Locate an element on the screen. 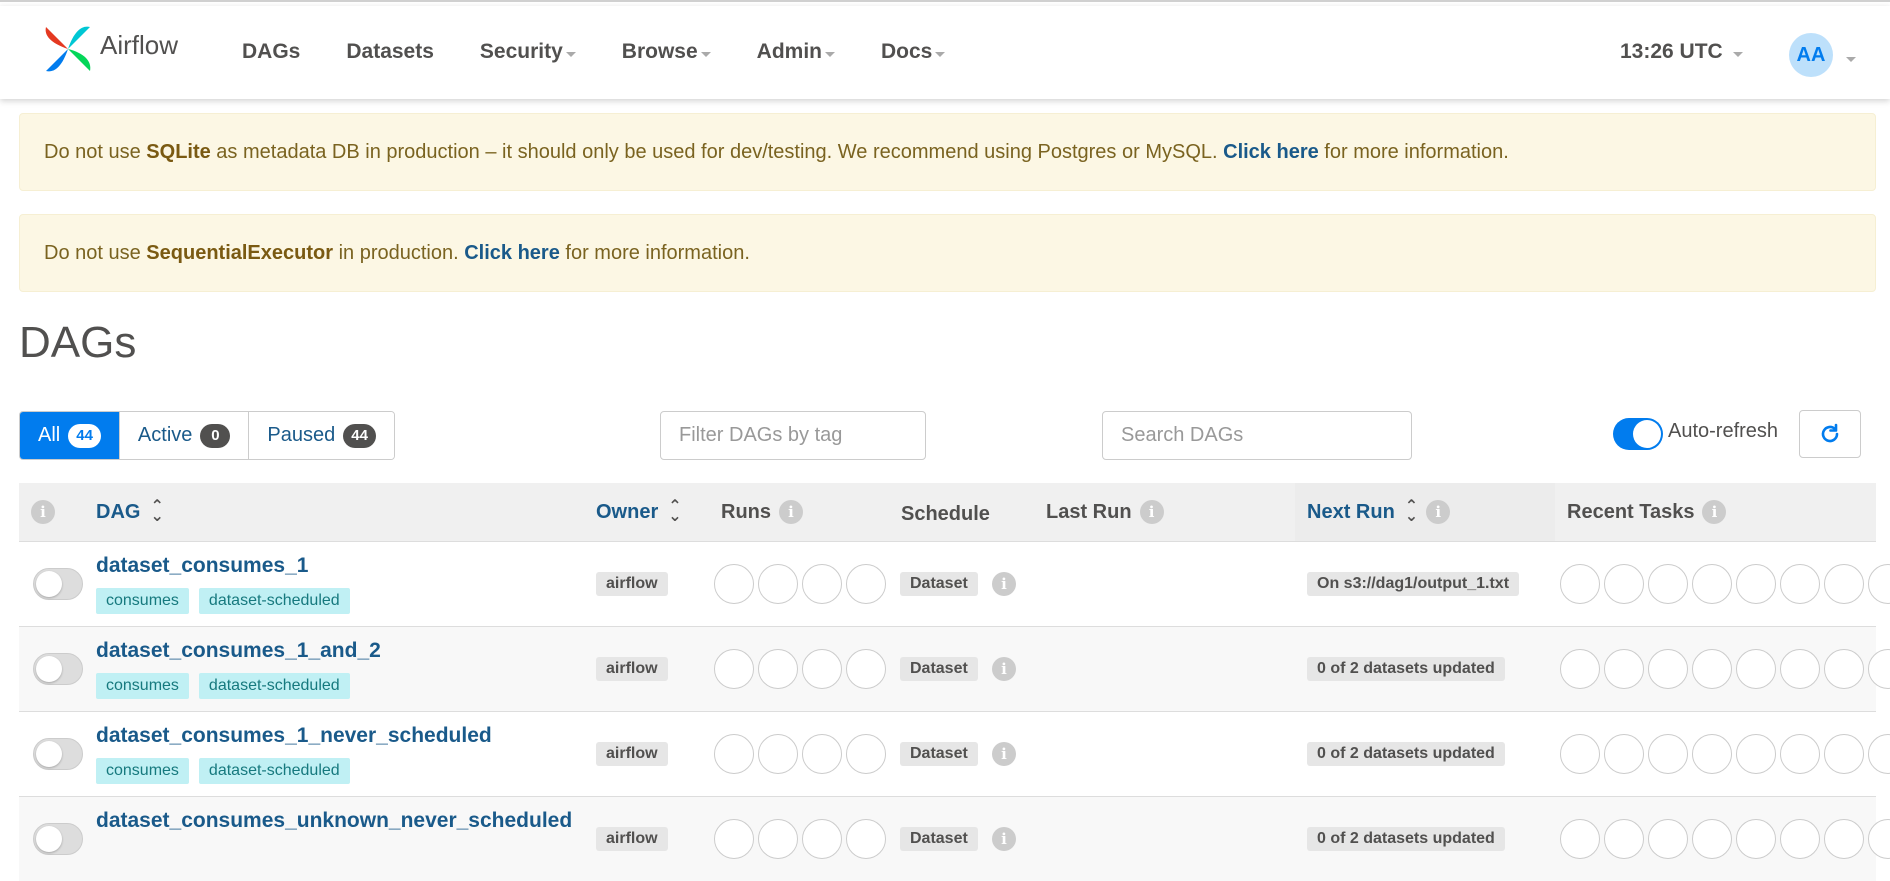 The image size is (1890, 881). sqlite-click-here-link: Click here is located at coordinates (1271, 152).